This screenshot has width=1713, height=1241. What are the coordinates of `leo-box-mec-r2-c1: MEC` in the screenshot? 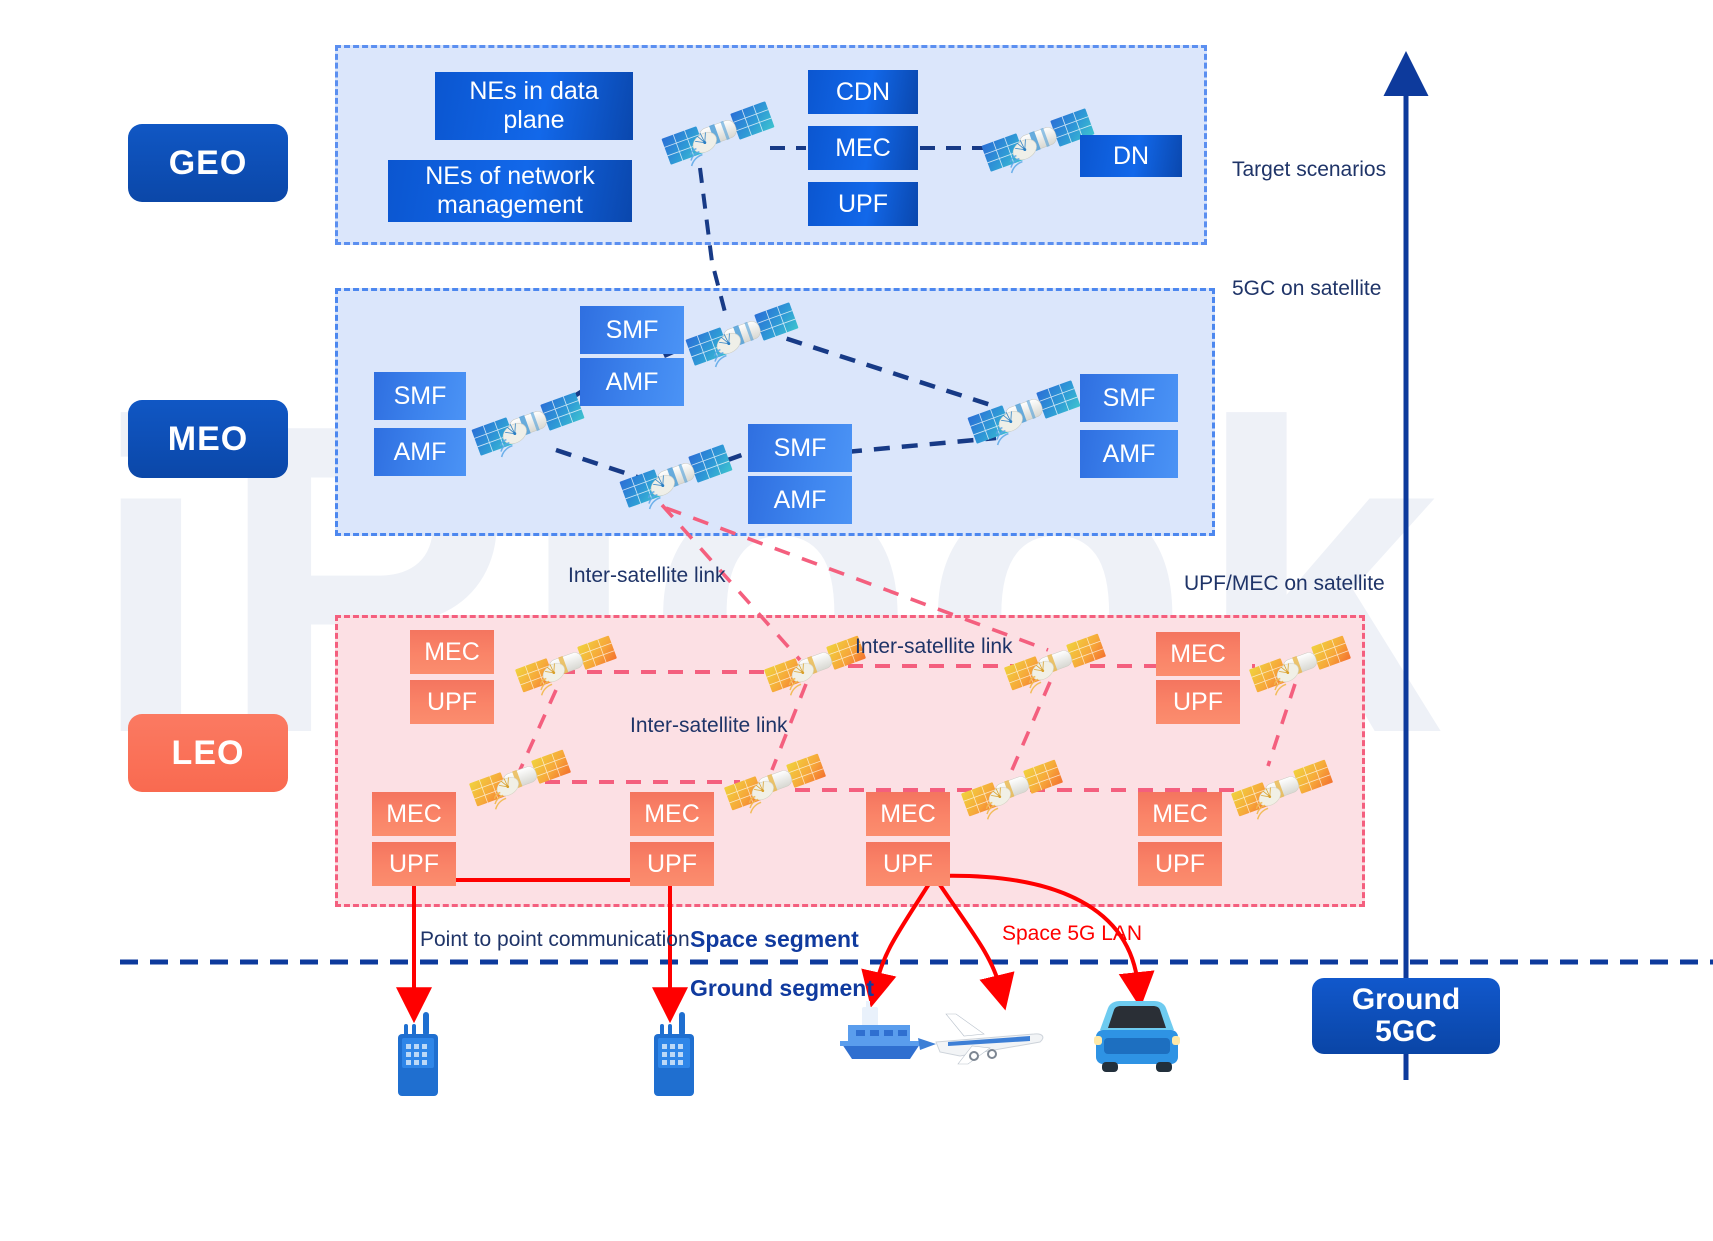 It's located at (414, 814).